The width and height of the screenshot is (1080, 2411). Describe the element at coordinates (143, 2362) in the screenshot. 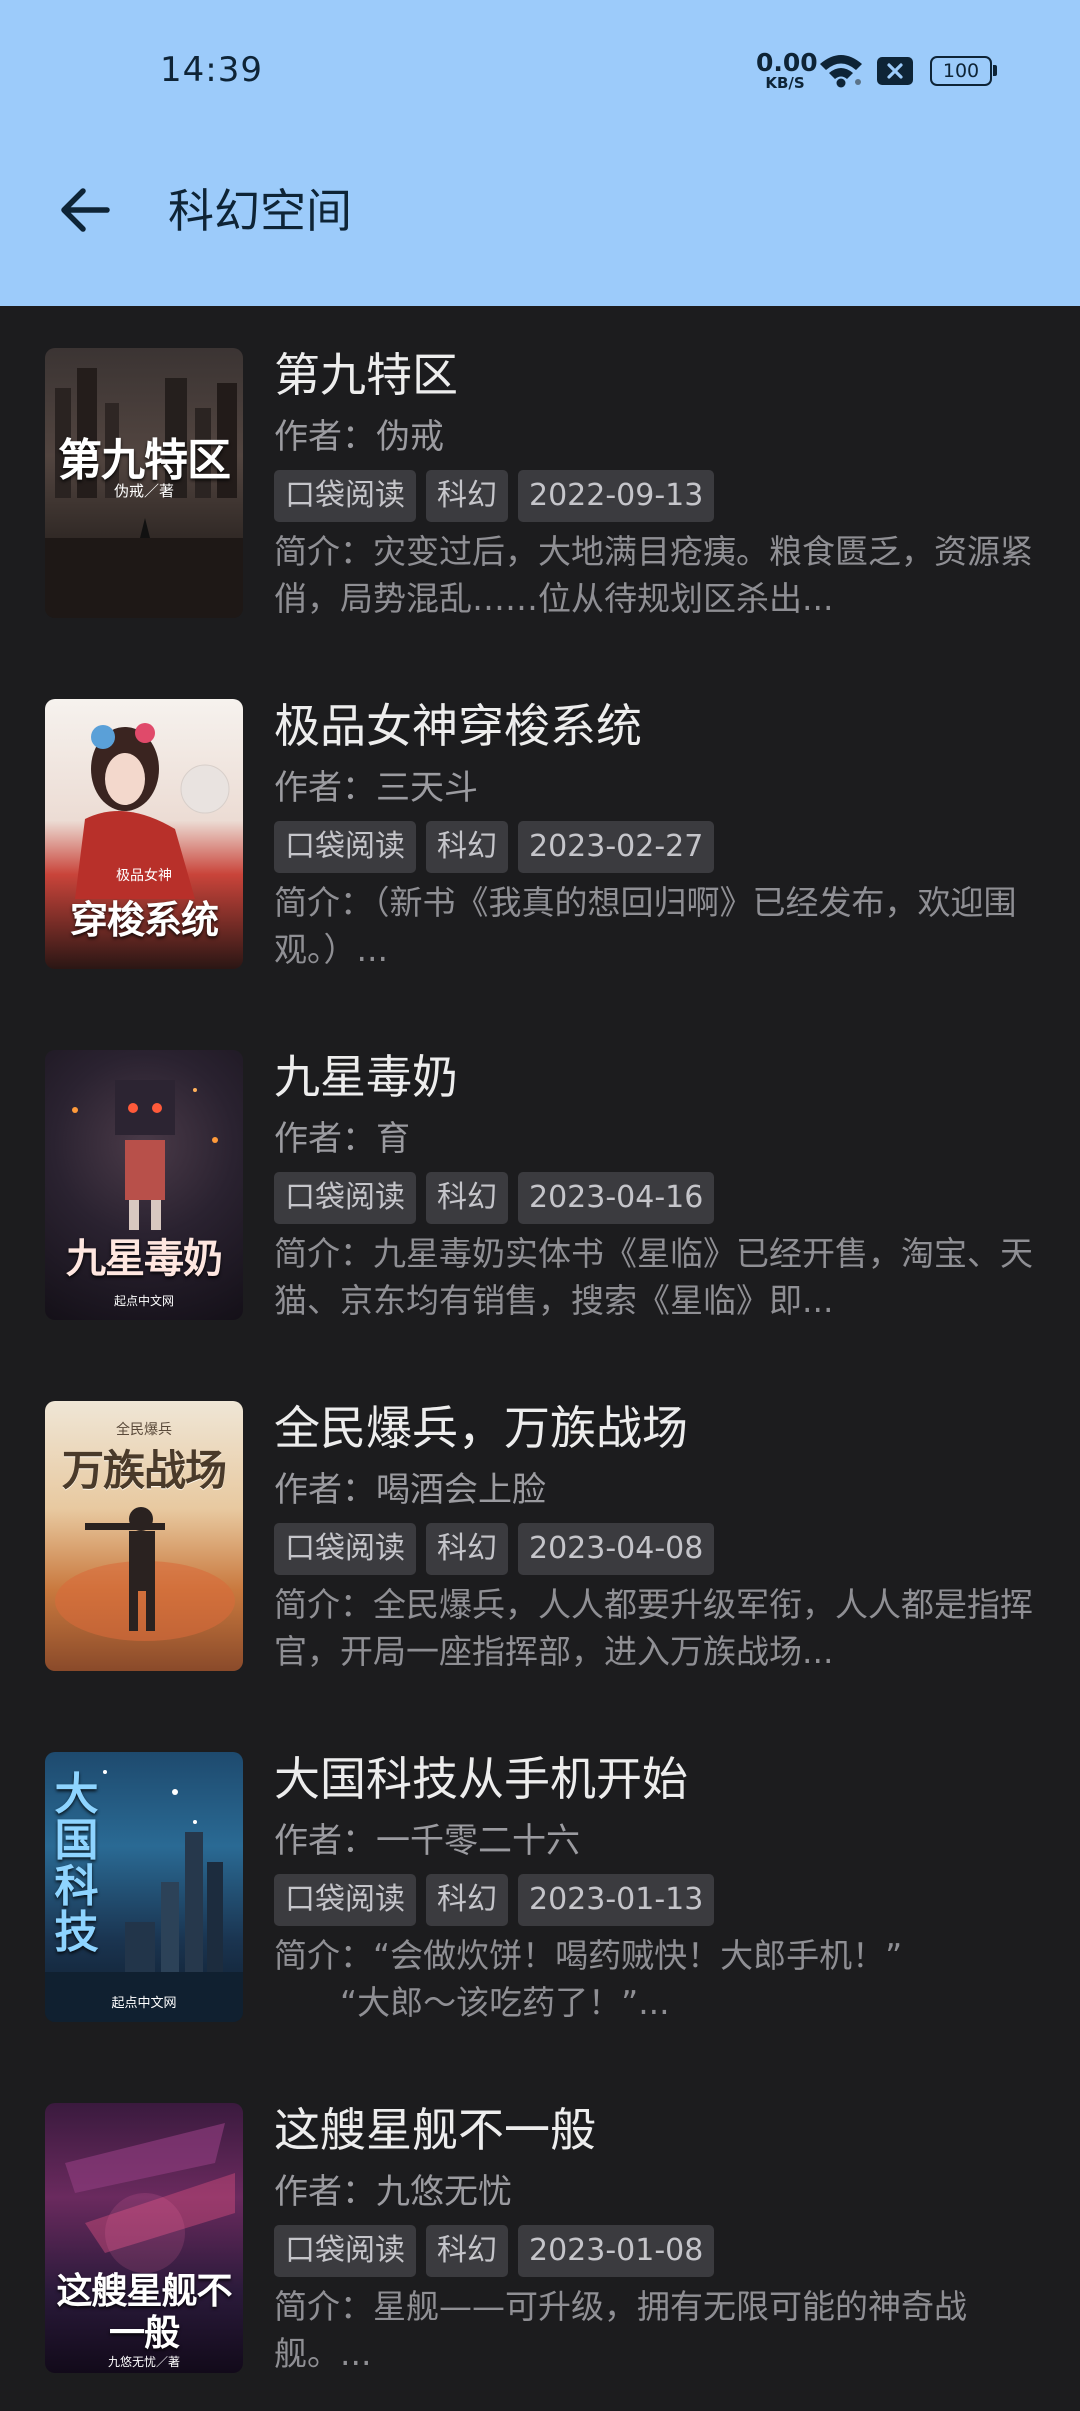

I see `cover-author: 九悠无忧／著` at that location.